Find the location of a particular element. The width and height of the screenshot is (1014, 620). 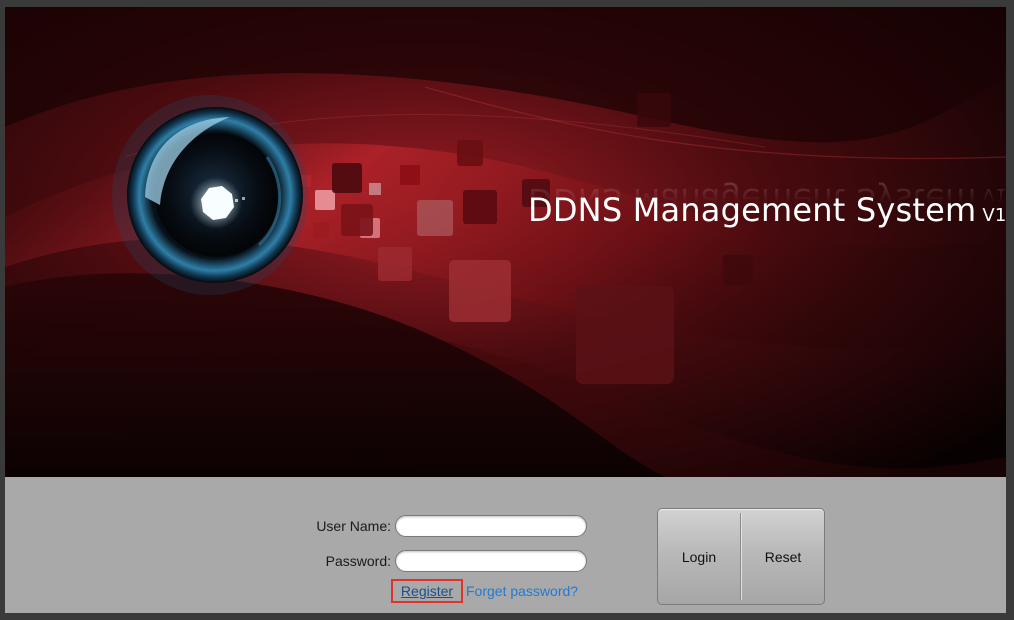

page-title: DDNS Management SystemV1.0 is located at coordinates (767, 210).